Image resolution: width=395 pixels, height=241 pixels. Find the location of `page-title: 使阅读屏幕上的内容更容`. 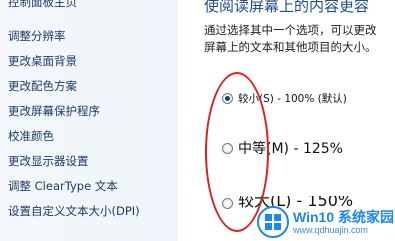

page-title: 使阅读屏幕上的内容更容 is located at coordinates (287, 7).